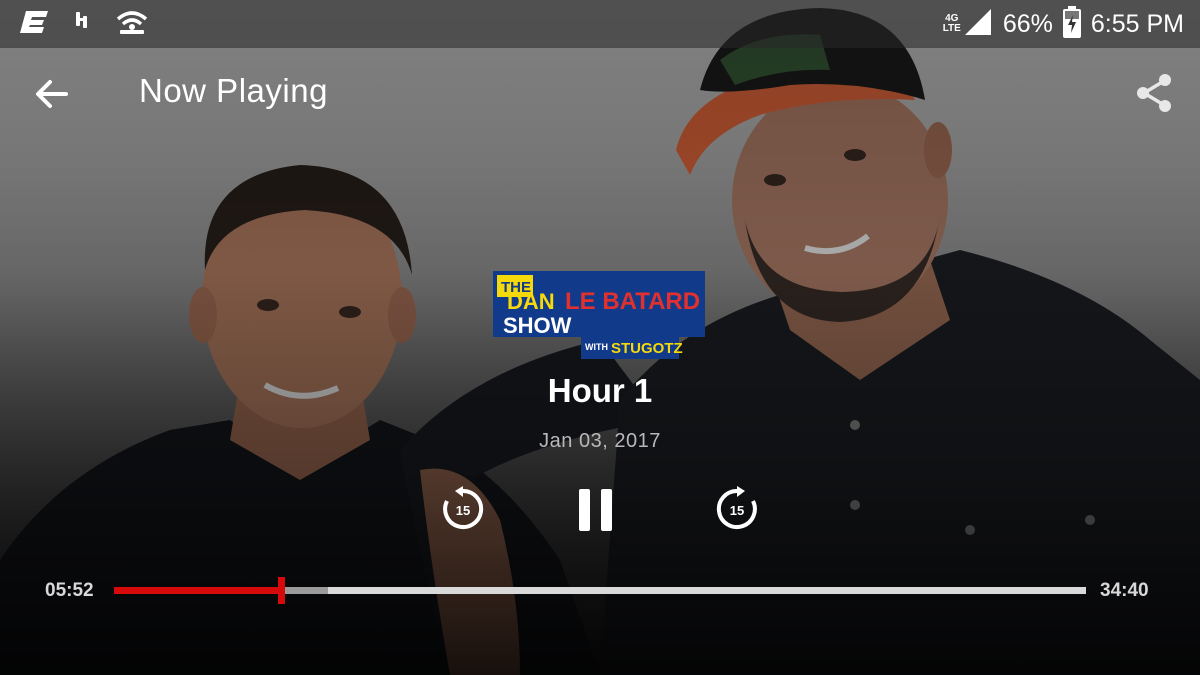  I want to click on signal-icon, so click(978, 24).